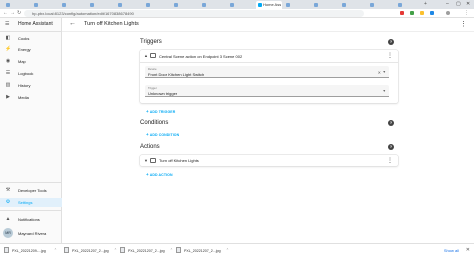 The height and width of the screenshot is (256, 474). I want to click on trigger-select-label: Trigger, so click(152, 88).